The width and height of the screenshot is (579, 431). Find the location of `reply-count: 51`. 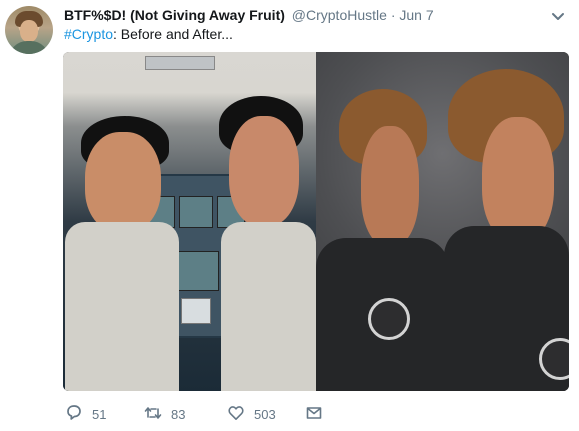

reply-count: 51 is located at coordinates (99, 414).